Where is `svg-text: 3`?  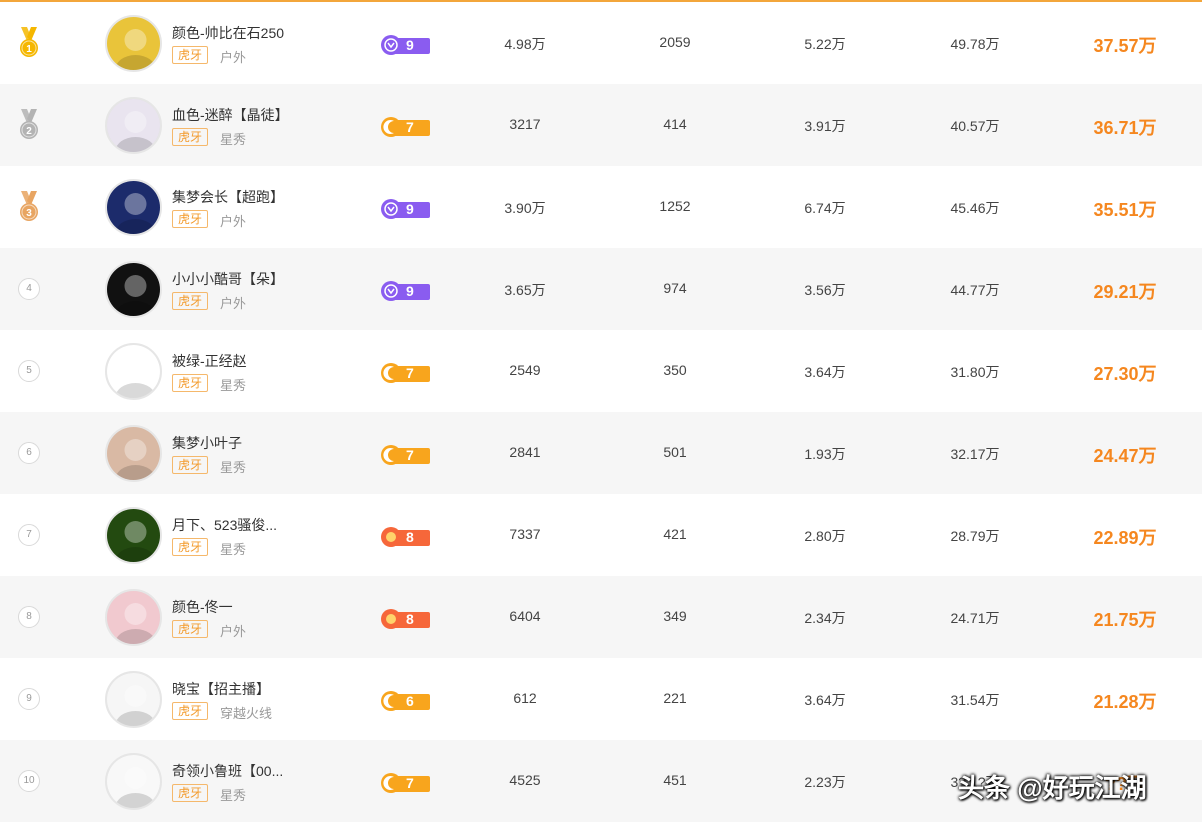 svg-text: 3 is located at coordinates (29, 213).